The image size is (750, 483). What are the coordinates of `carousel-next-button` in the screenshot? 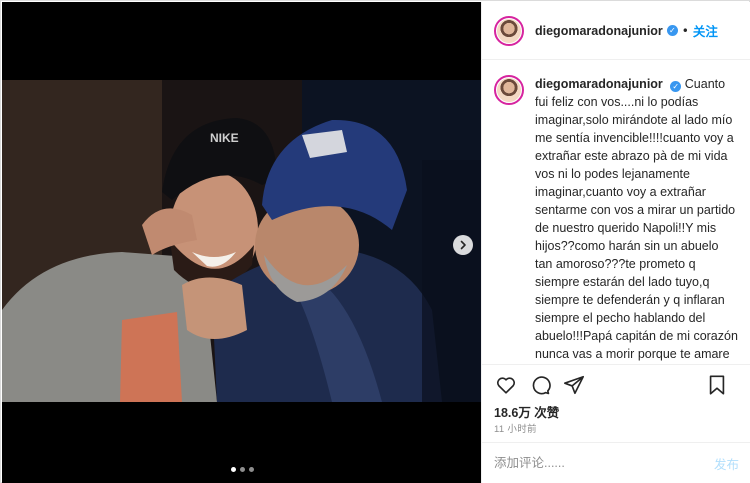 It's located at (463, 245).